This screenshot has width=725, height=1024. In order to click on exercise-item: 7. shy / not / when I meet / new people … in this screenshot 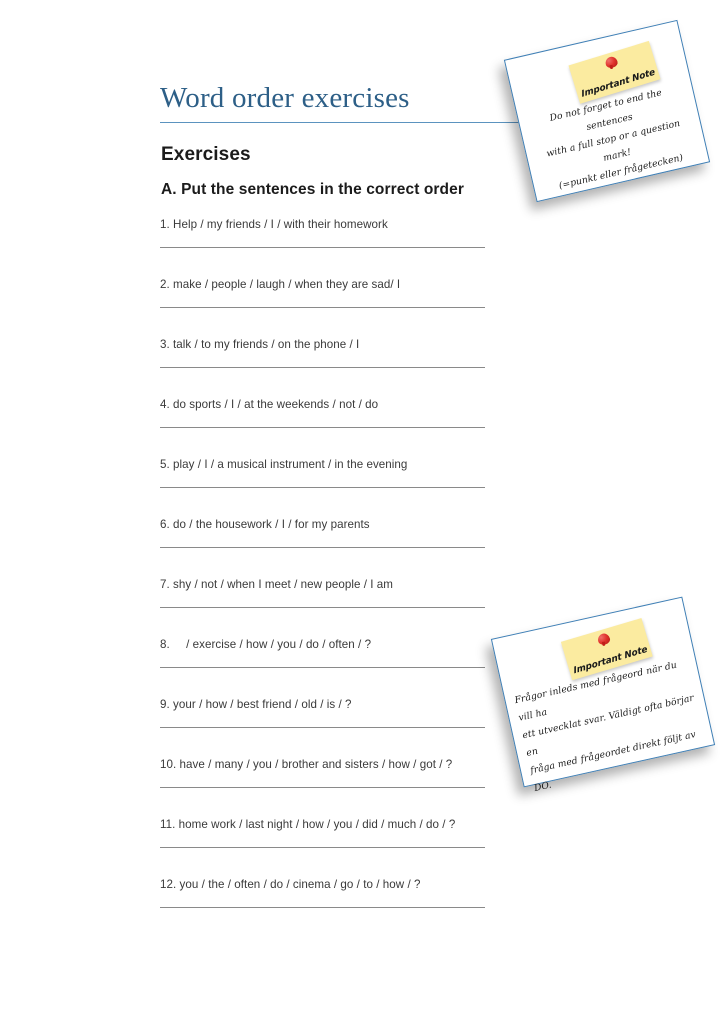, I will do `click(325, 592)`.